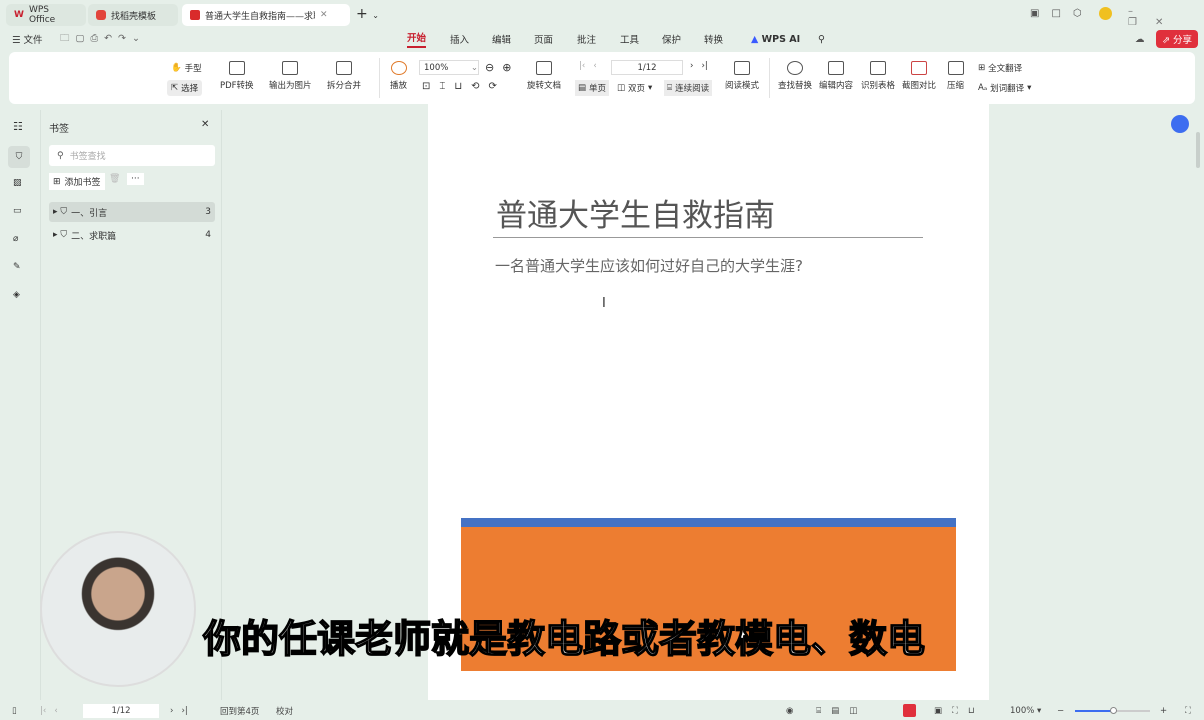 This screenshot has height=720, width=1204. I want to click on menu-annotate: 批注, so click(586, 39).